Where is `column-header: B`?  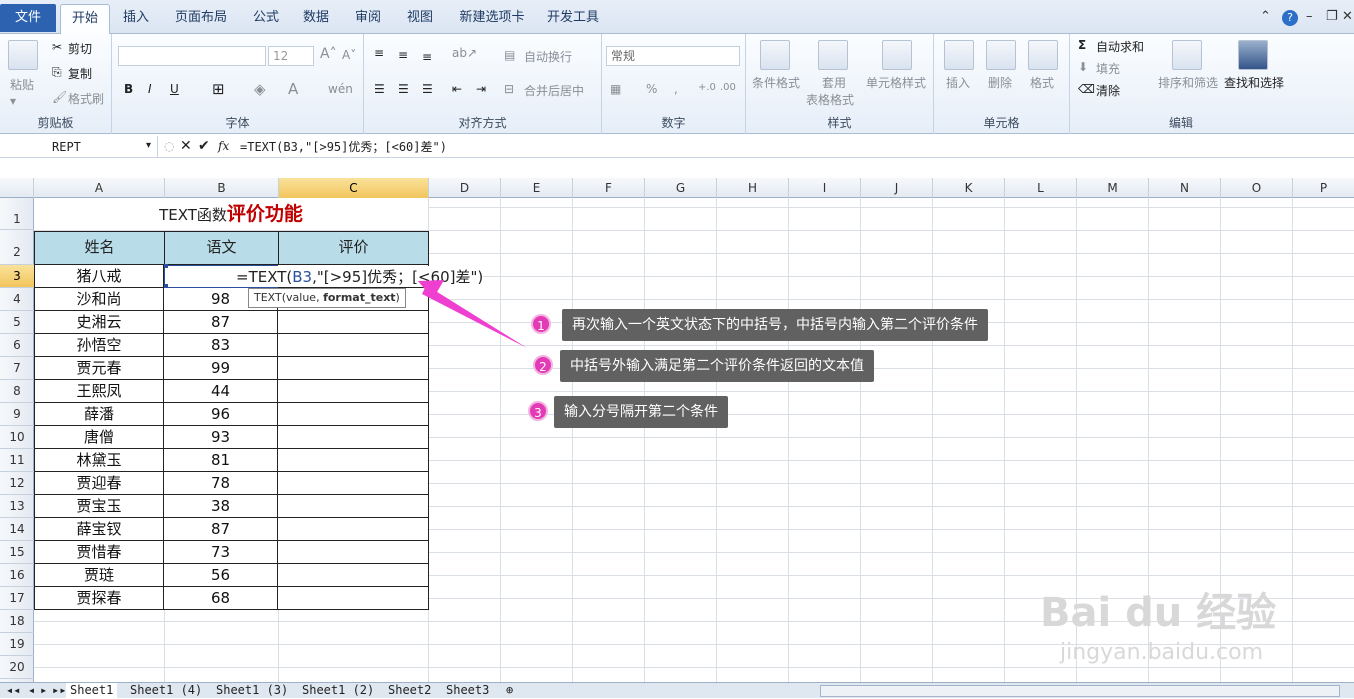
column-header: B is located at coordinates (222, 188).